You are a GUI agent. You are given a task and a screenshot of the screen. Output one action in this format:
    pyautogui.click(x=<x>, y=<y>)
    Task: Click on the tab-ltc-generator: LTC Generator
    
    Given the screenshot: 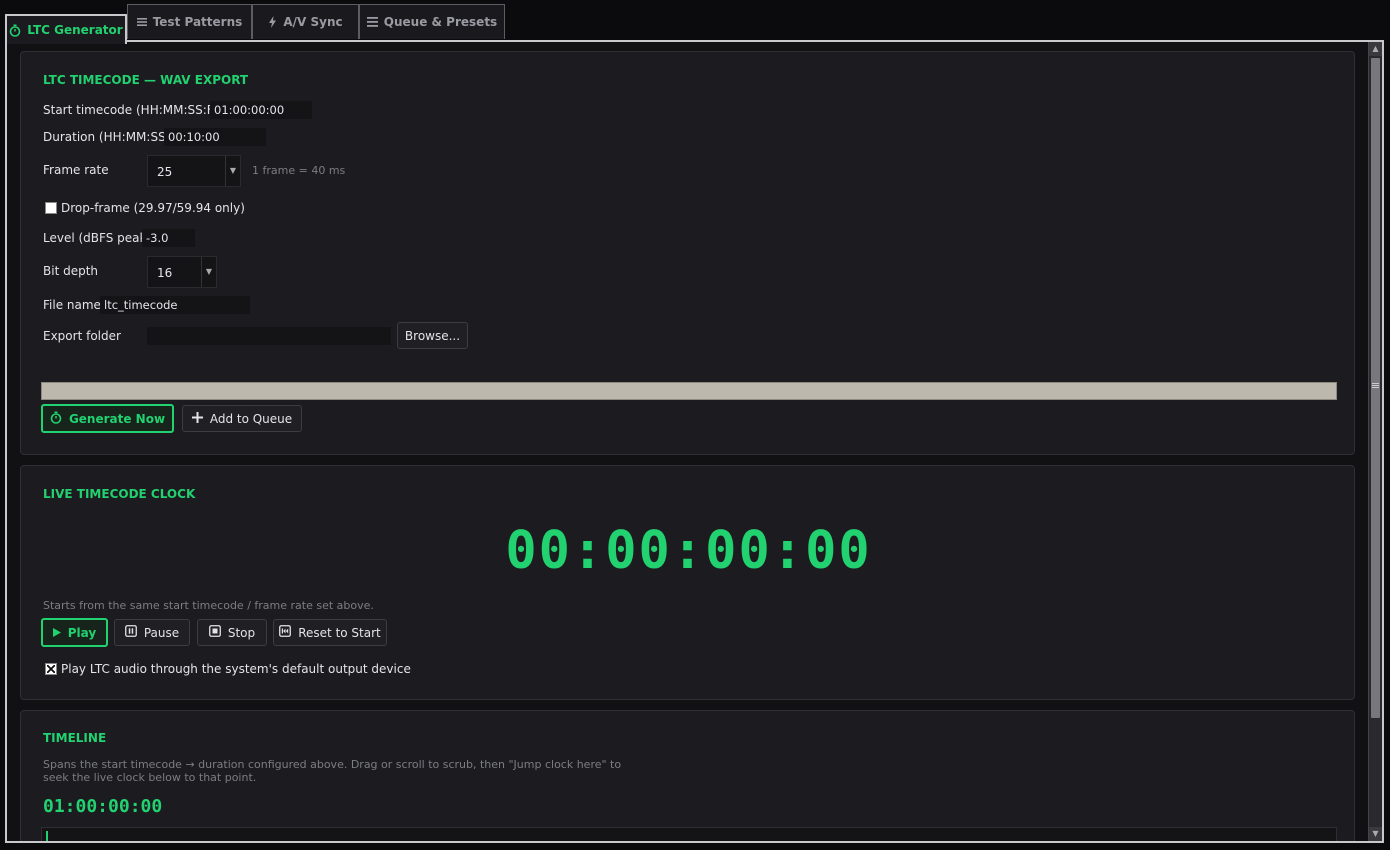 What is the action you would take?
    pyautogui.click(x=66, y=29)
    